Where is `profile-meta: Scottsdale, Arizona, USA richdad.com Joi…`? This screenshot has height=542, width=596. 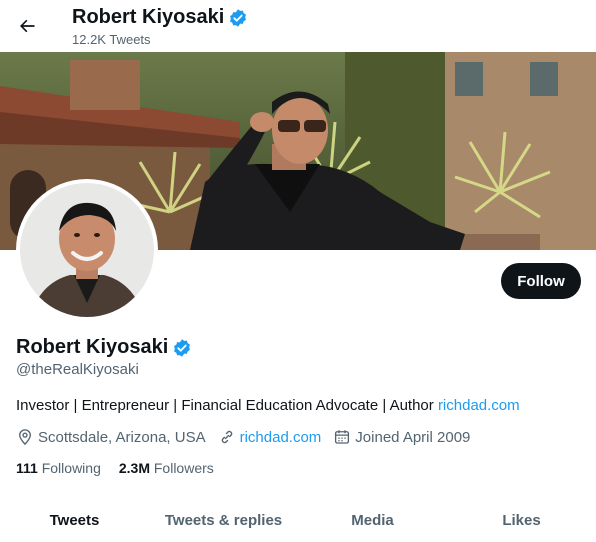
profile-meta: Scottsdale, Arizona, USA richdad.com Joi… is located at coordinates (249, 437).